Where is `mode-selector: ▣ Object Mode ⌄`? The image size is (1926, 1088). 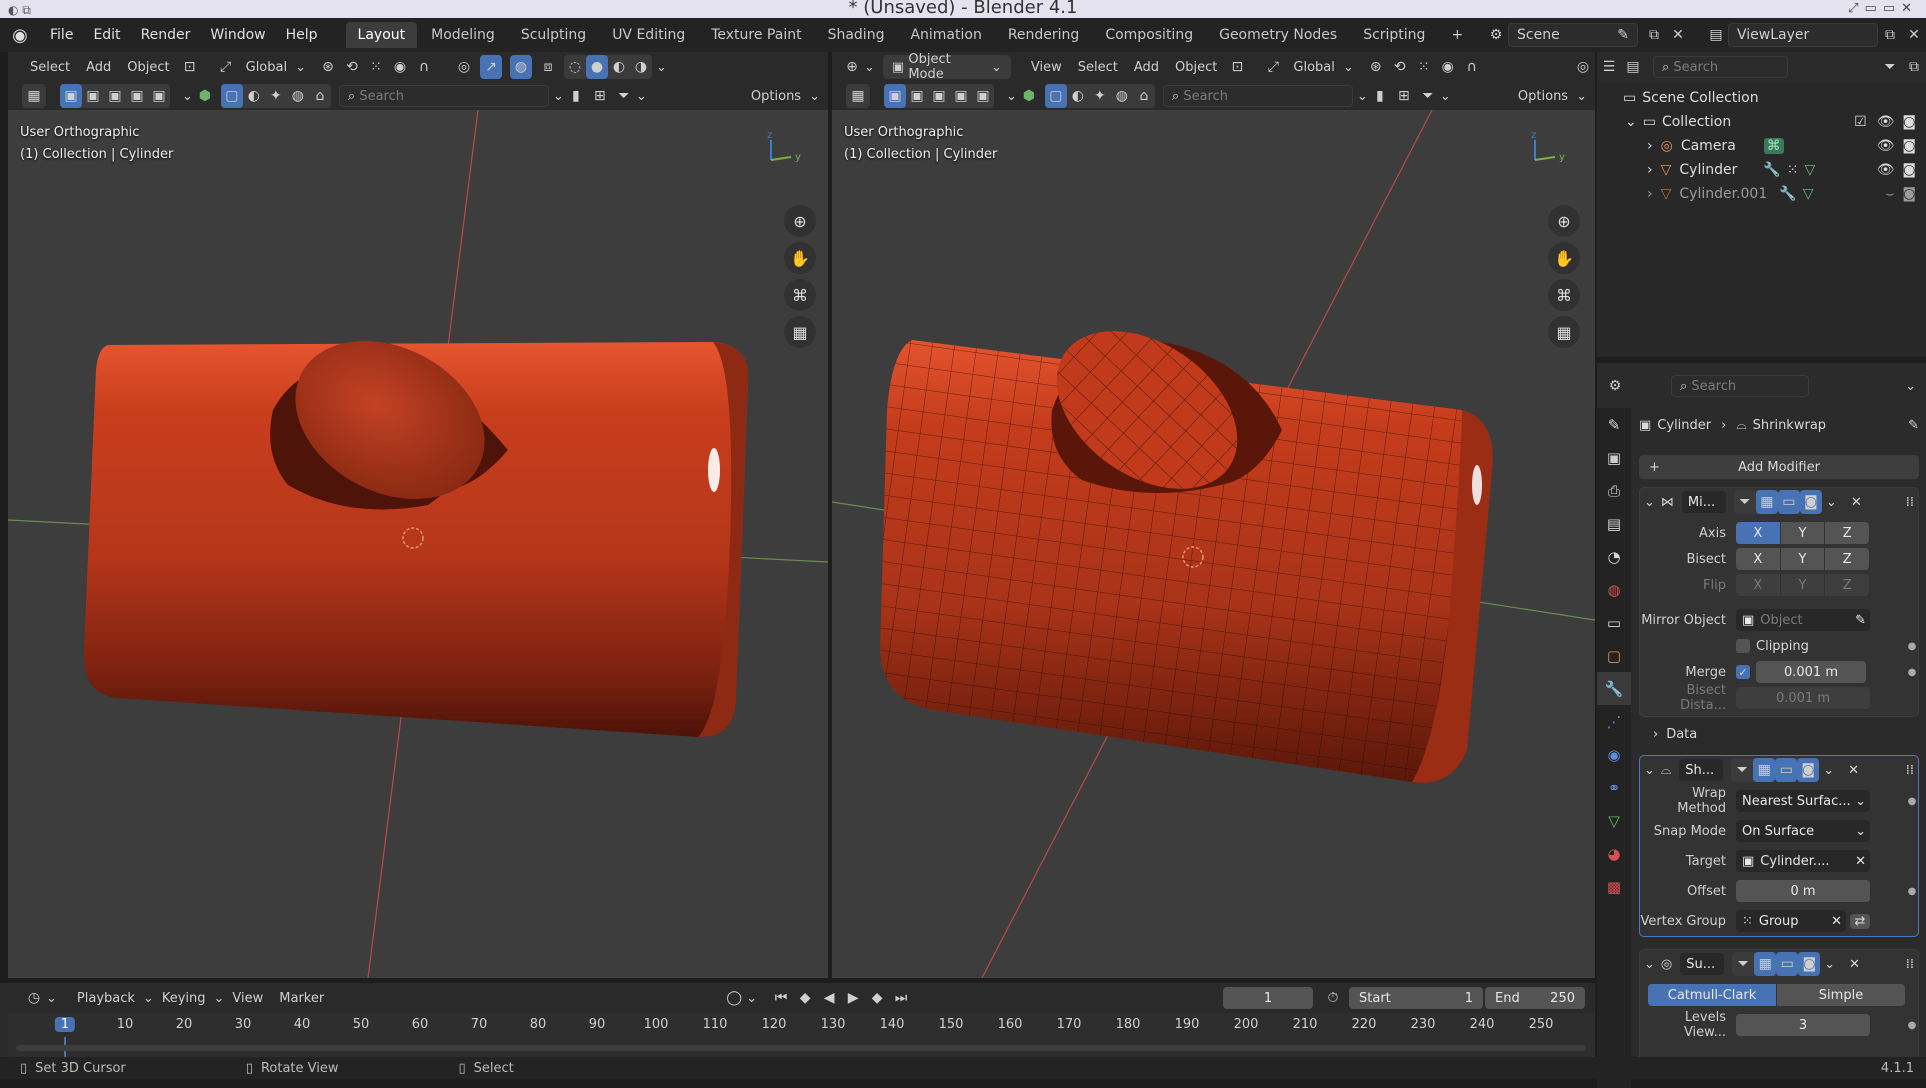 mode-selector: ▣ Object Mode ⌄ is located at coordinates (946, 67).